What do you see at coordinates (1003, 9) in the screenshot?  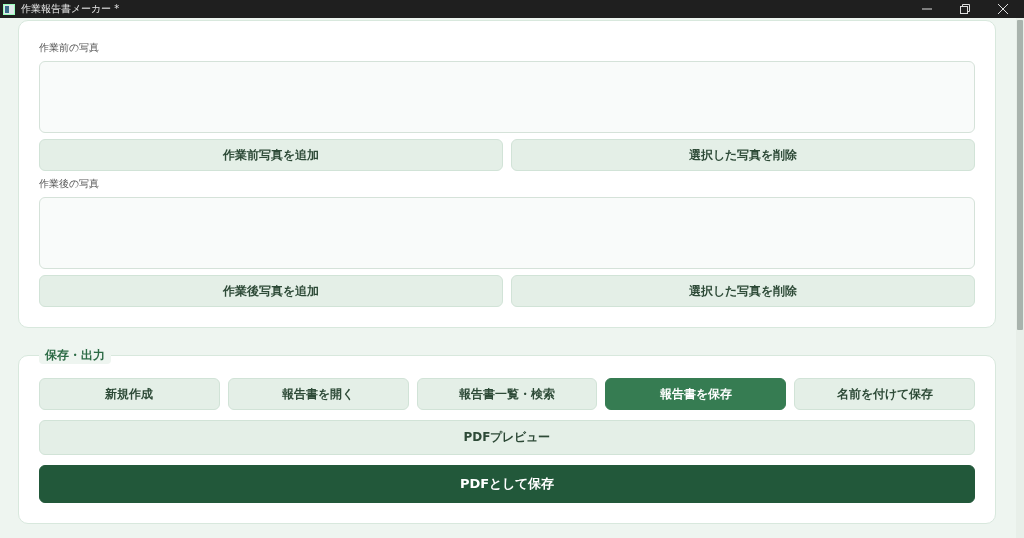 I see `close-icon` at bounding box center [1003, 9].